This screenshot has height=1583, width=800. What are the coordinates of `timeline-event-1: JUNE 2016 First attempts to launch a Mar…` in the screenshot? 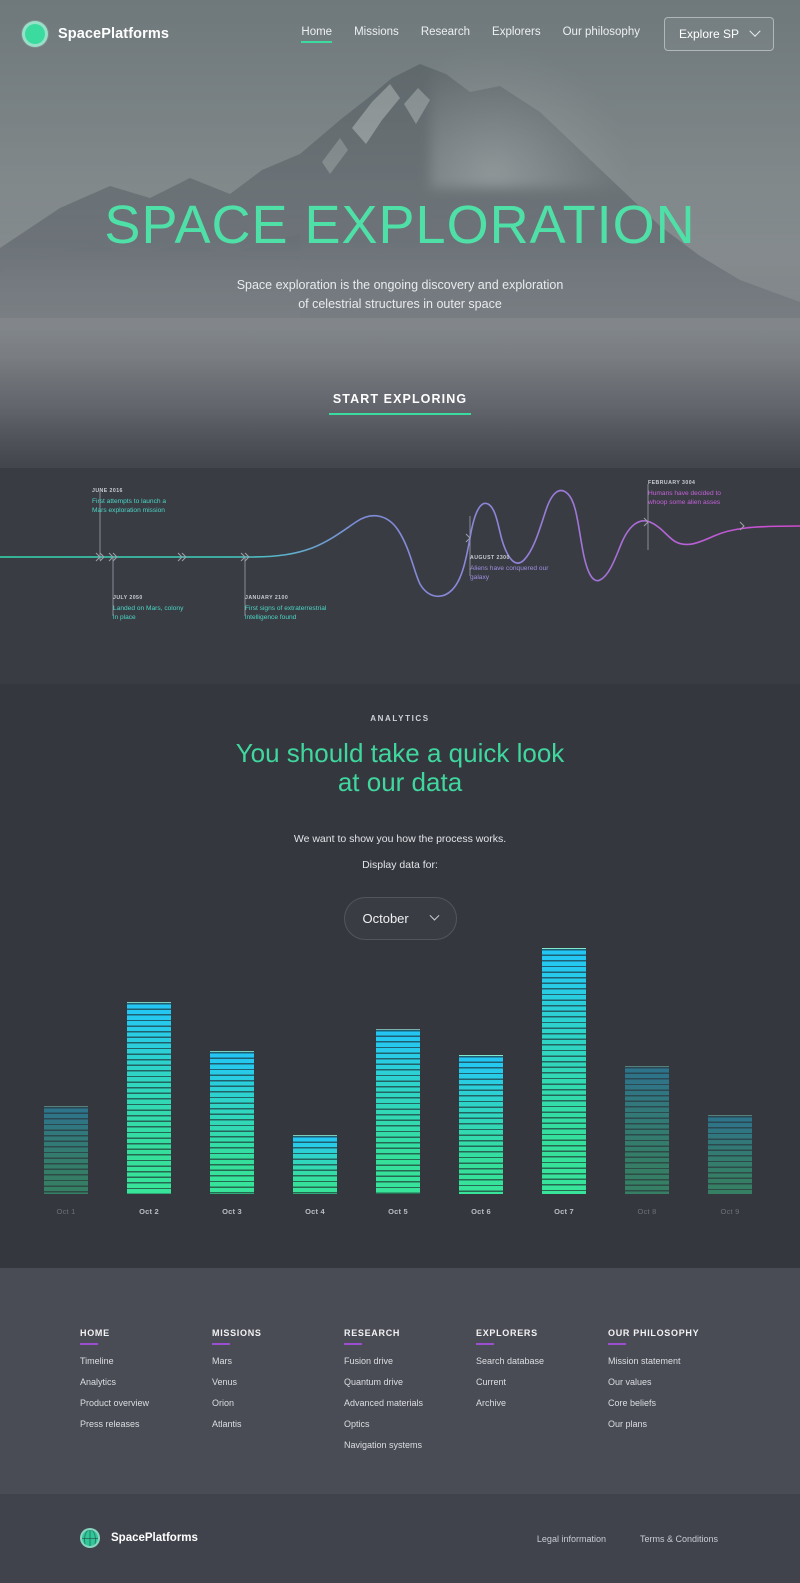 It's located at (167, 502).